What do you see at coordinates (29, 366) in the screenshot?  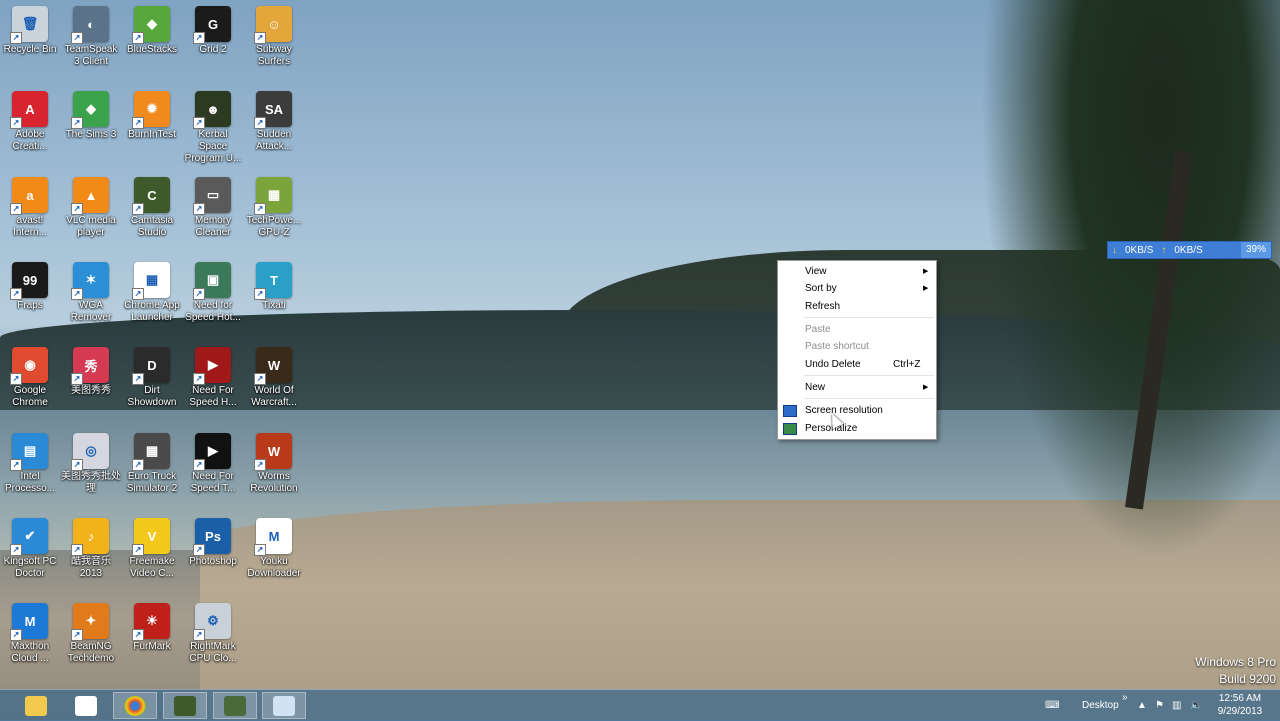 I see `app-icon: ◉ ↗` at bounding box center [29, 366].